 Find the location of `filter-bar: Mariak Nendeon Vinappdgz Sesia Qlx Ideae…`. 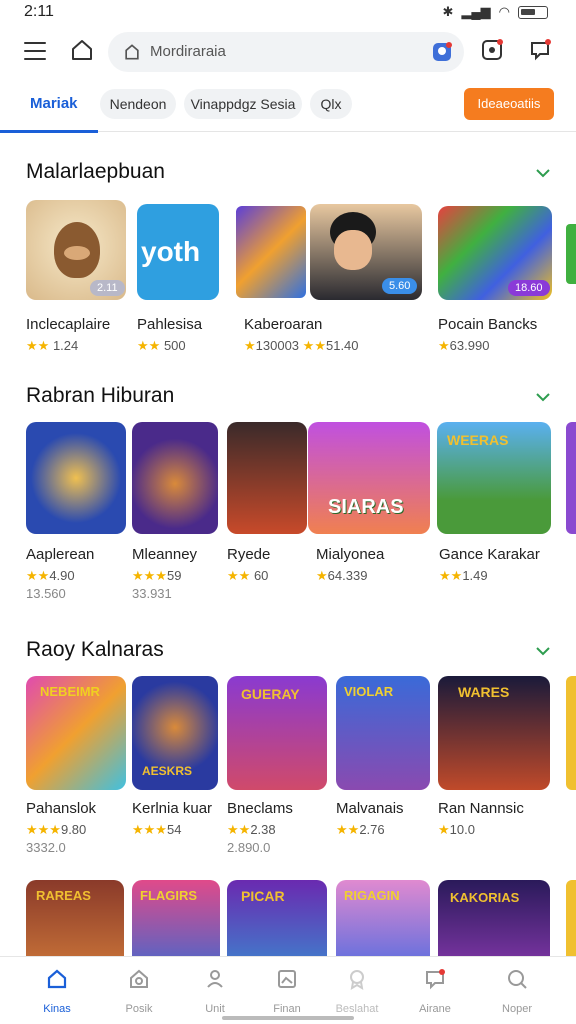

filter-bar: Mariak Nendeon Vinappdgz Sesia Qlx Ideae… is located at coordinates (288, 109).